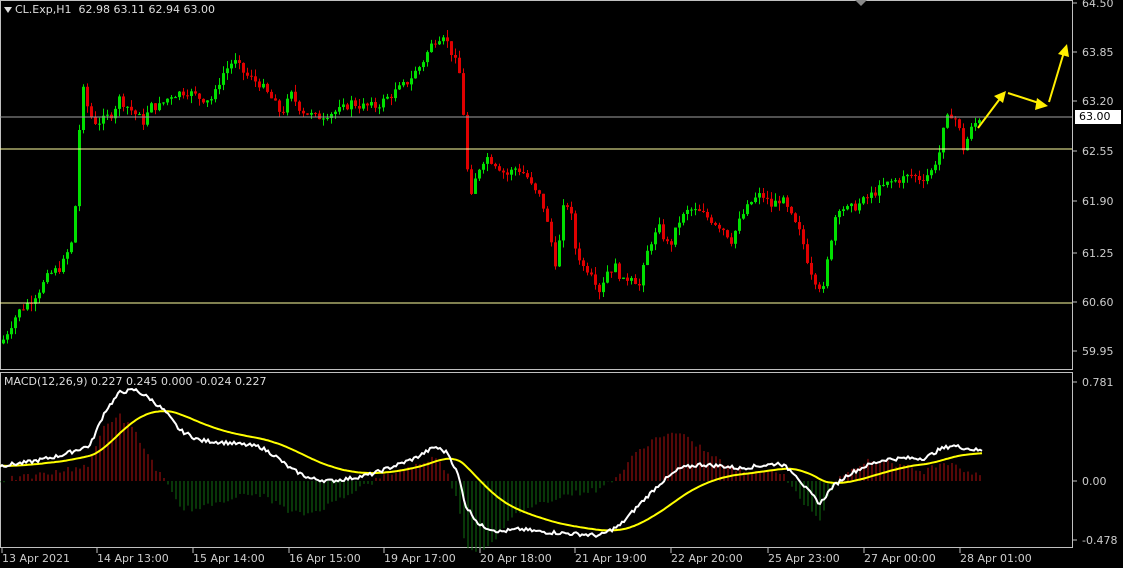 This screenshot has width=1123, height=568. I want to click on ohlc-values: 62.98 63.11 62.94 63.00, so click(146, 9).